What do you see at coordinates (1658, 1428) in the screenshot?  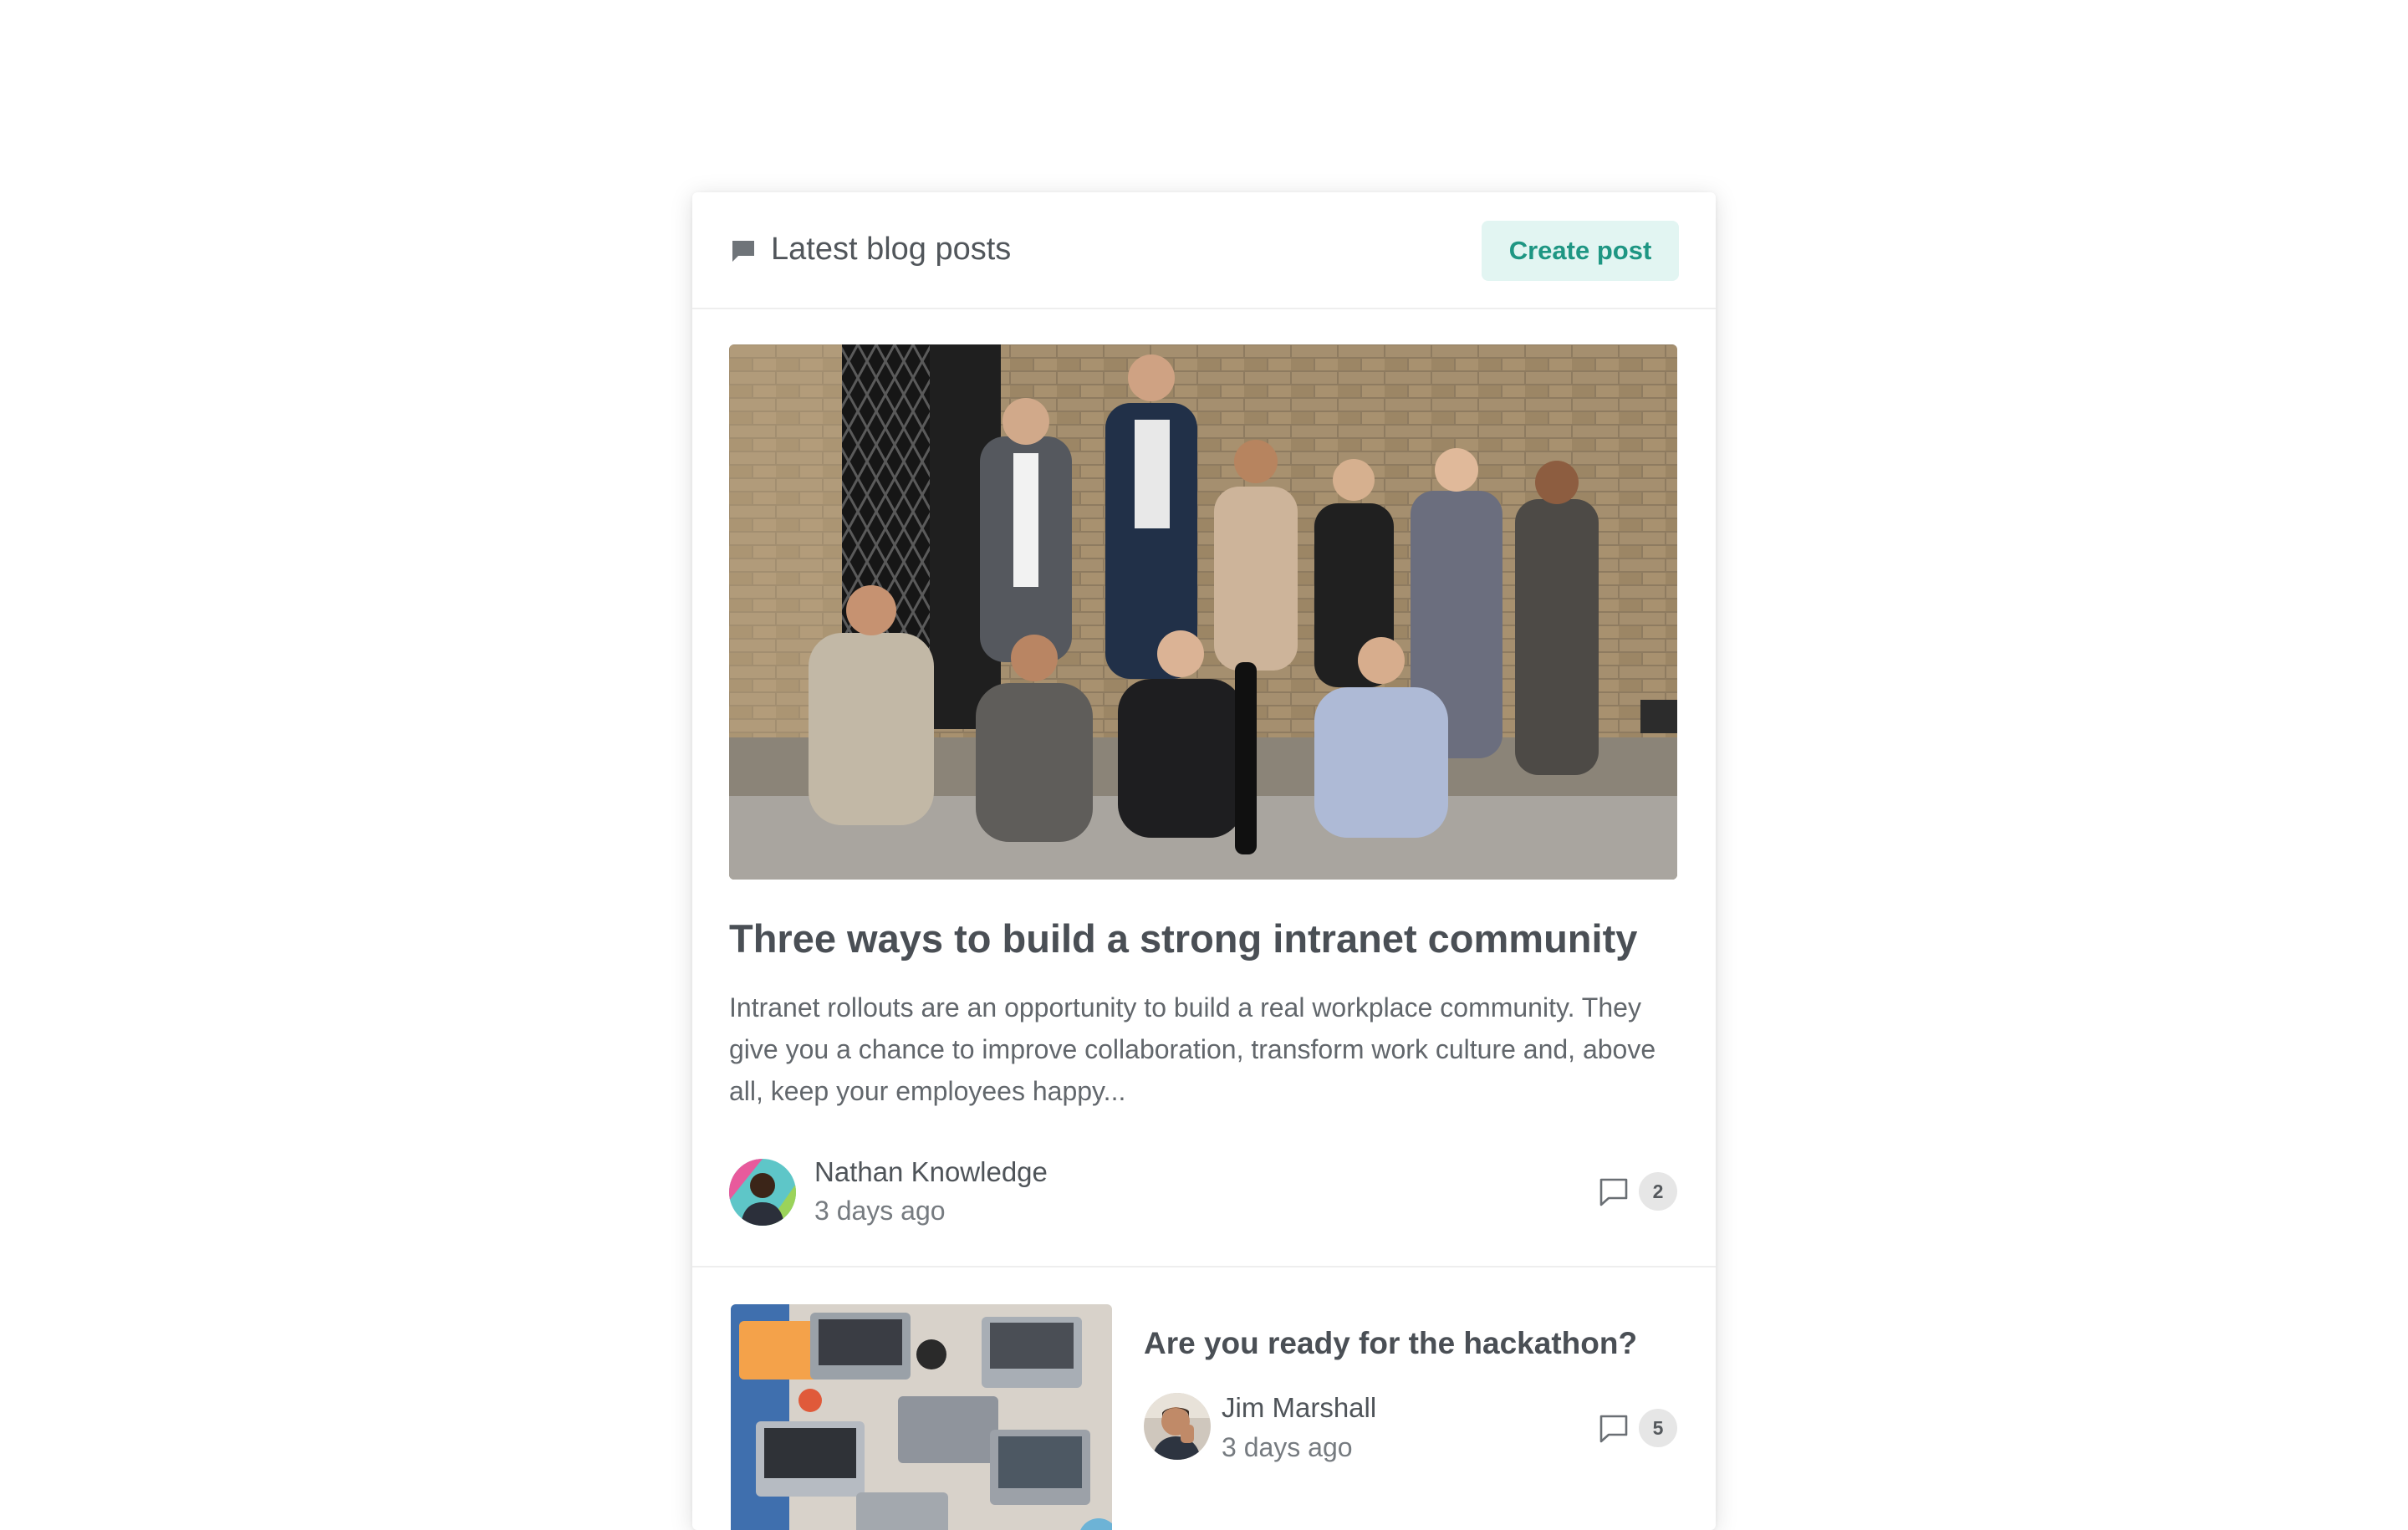 I see `comment-count-badge: 5` at bounding box center [1658, 1428].